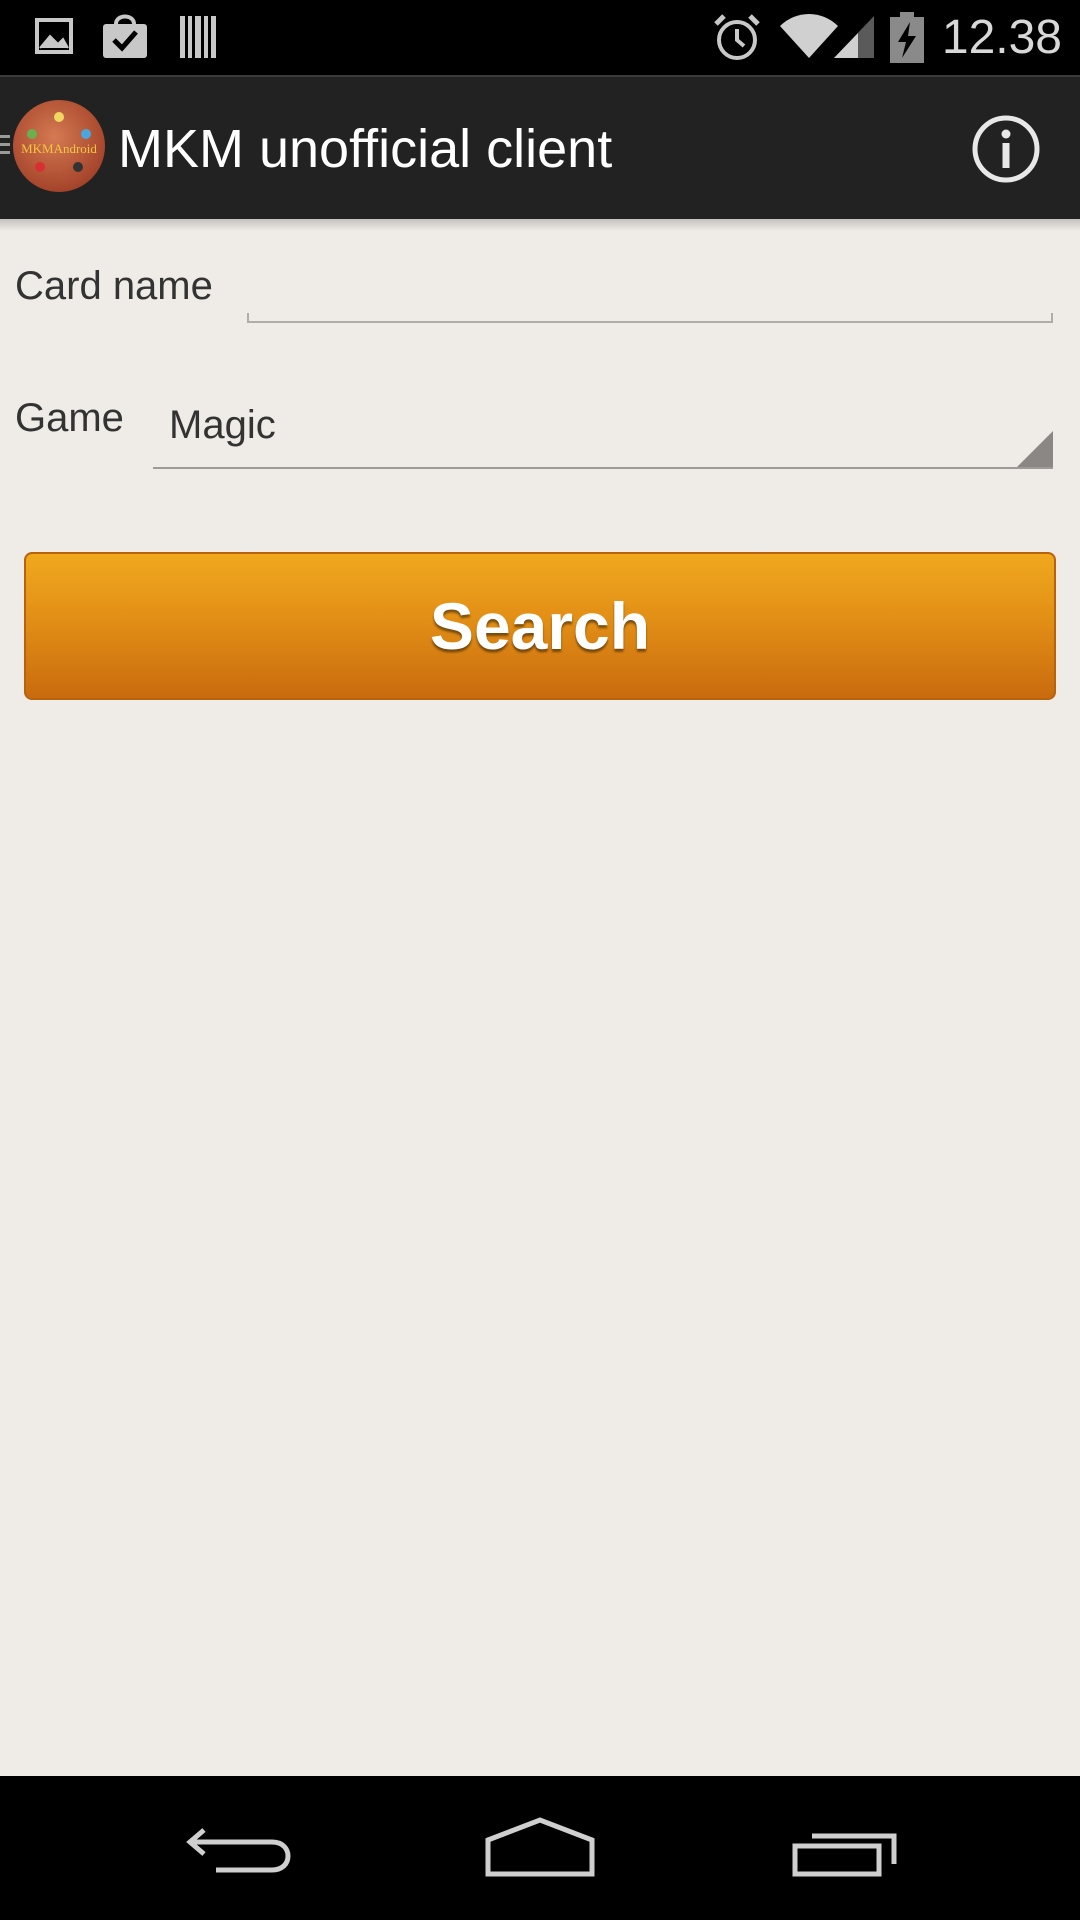 This screenshot has height=1920, width=1080. What do you see at coordinates (854, 37) in the screenshot?
I see `cell-signal-icon` at bounding box center [854, 37].